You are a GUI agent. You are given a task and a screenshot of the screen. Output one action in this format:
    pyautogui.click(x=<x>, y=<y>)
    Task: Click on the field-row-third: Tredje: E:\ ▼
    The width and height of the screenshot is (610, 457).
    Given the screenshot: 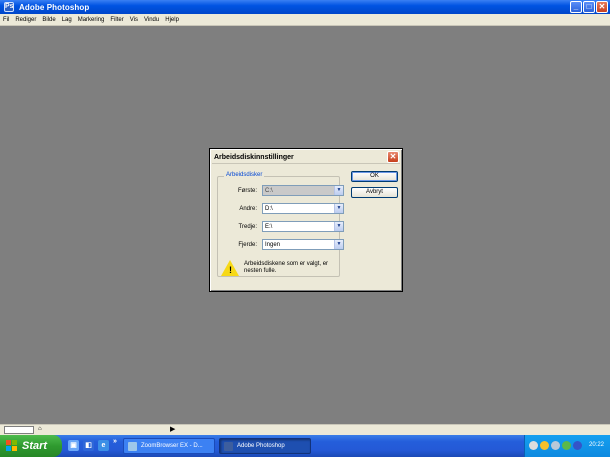 What is the action you would take?
    pyautogui.click(x=281, y=227)
    